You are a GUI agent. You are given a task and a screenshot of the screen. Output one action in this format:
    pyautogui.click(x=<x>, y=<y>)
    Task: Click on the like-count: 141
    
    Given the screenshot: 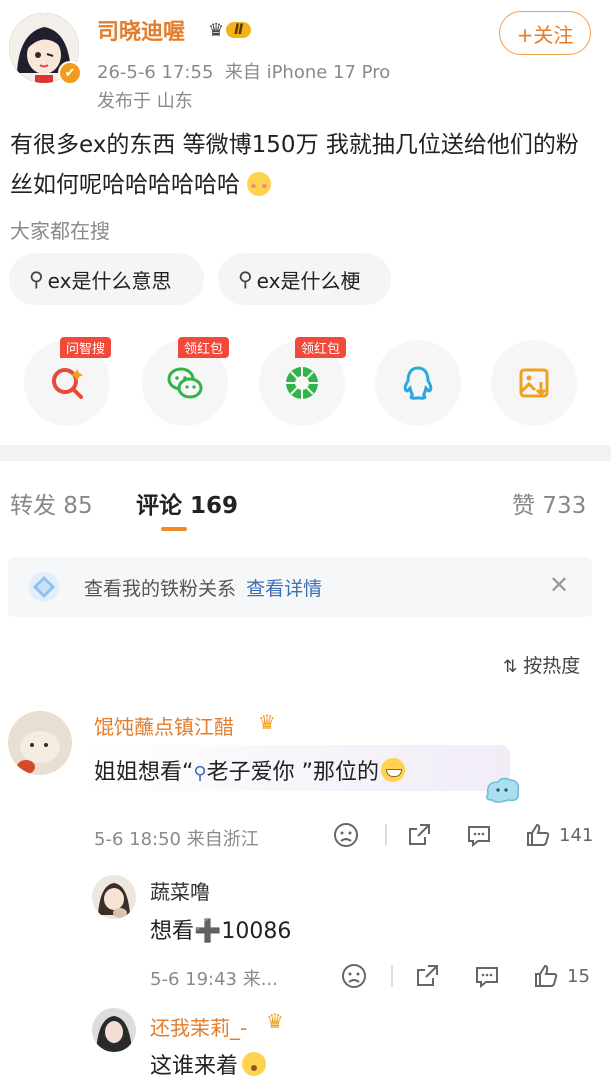 What is the action you would take?
    pyautogui.click(x=576, y=835)
    